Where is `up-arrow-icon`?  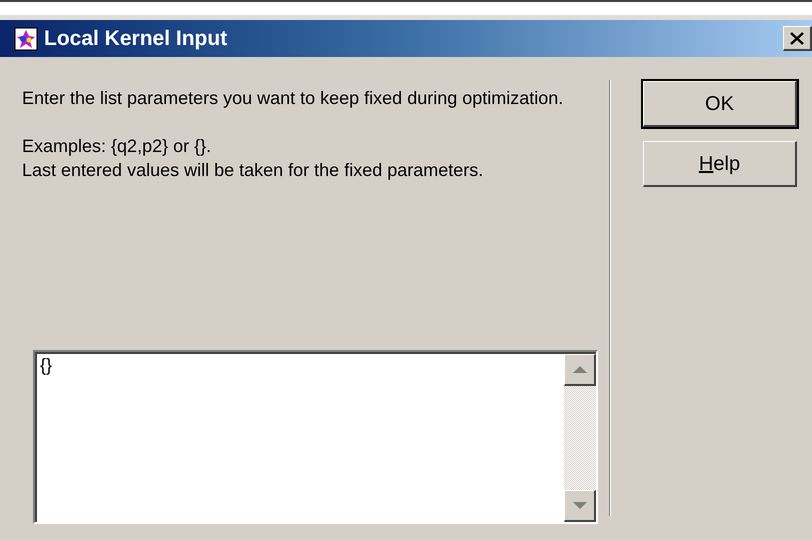 up-arrow-icon is located at coordinates (579, 369).